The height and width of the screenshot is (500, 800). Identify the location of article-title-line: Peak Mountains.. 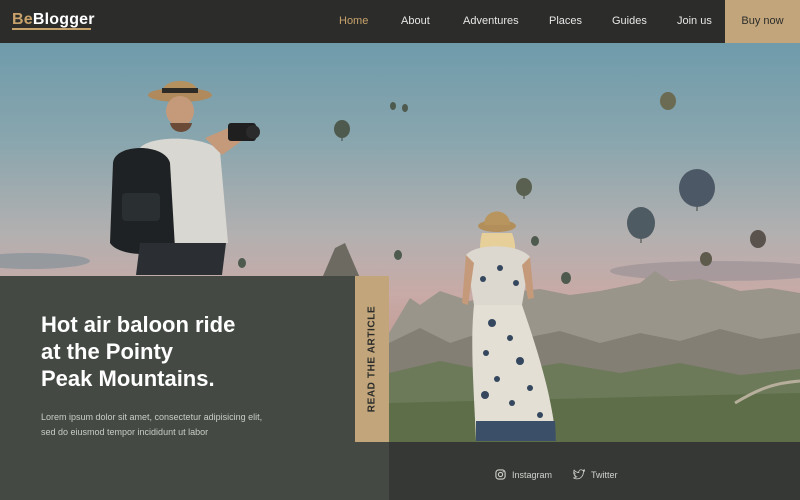
(128, 378).